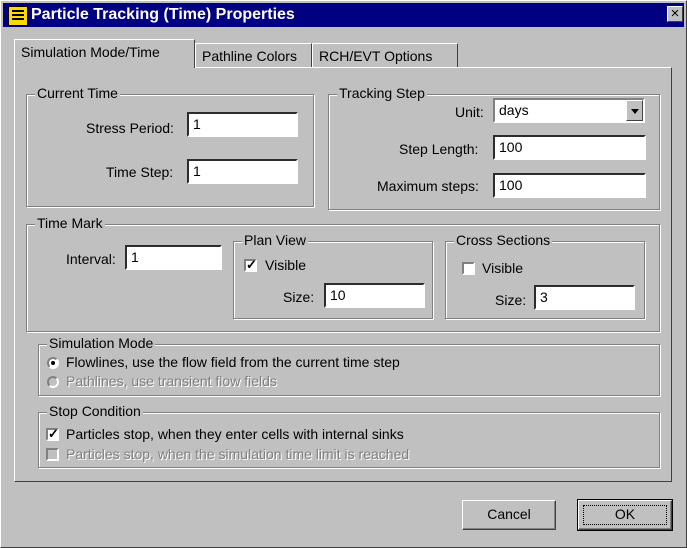  What do you see at coordinates (343, 15) in the screenshot?
I see `title-bar: Particle Tracking (Time) Properties ×` at bounding box center [343, 15].